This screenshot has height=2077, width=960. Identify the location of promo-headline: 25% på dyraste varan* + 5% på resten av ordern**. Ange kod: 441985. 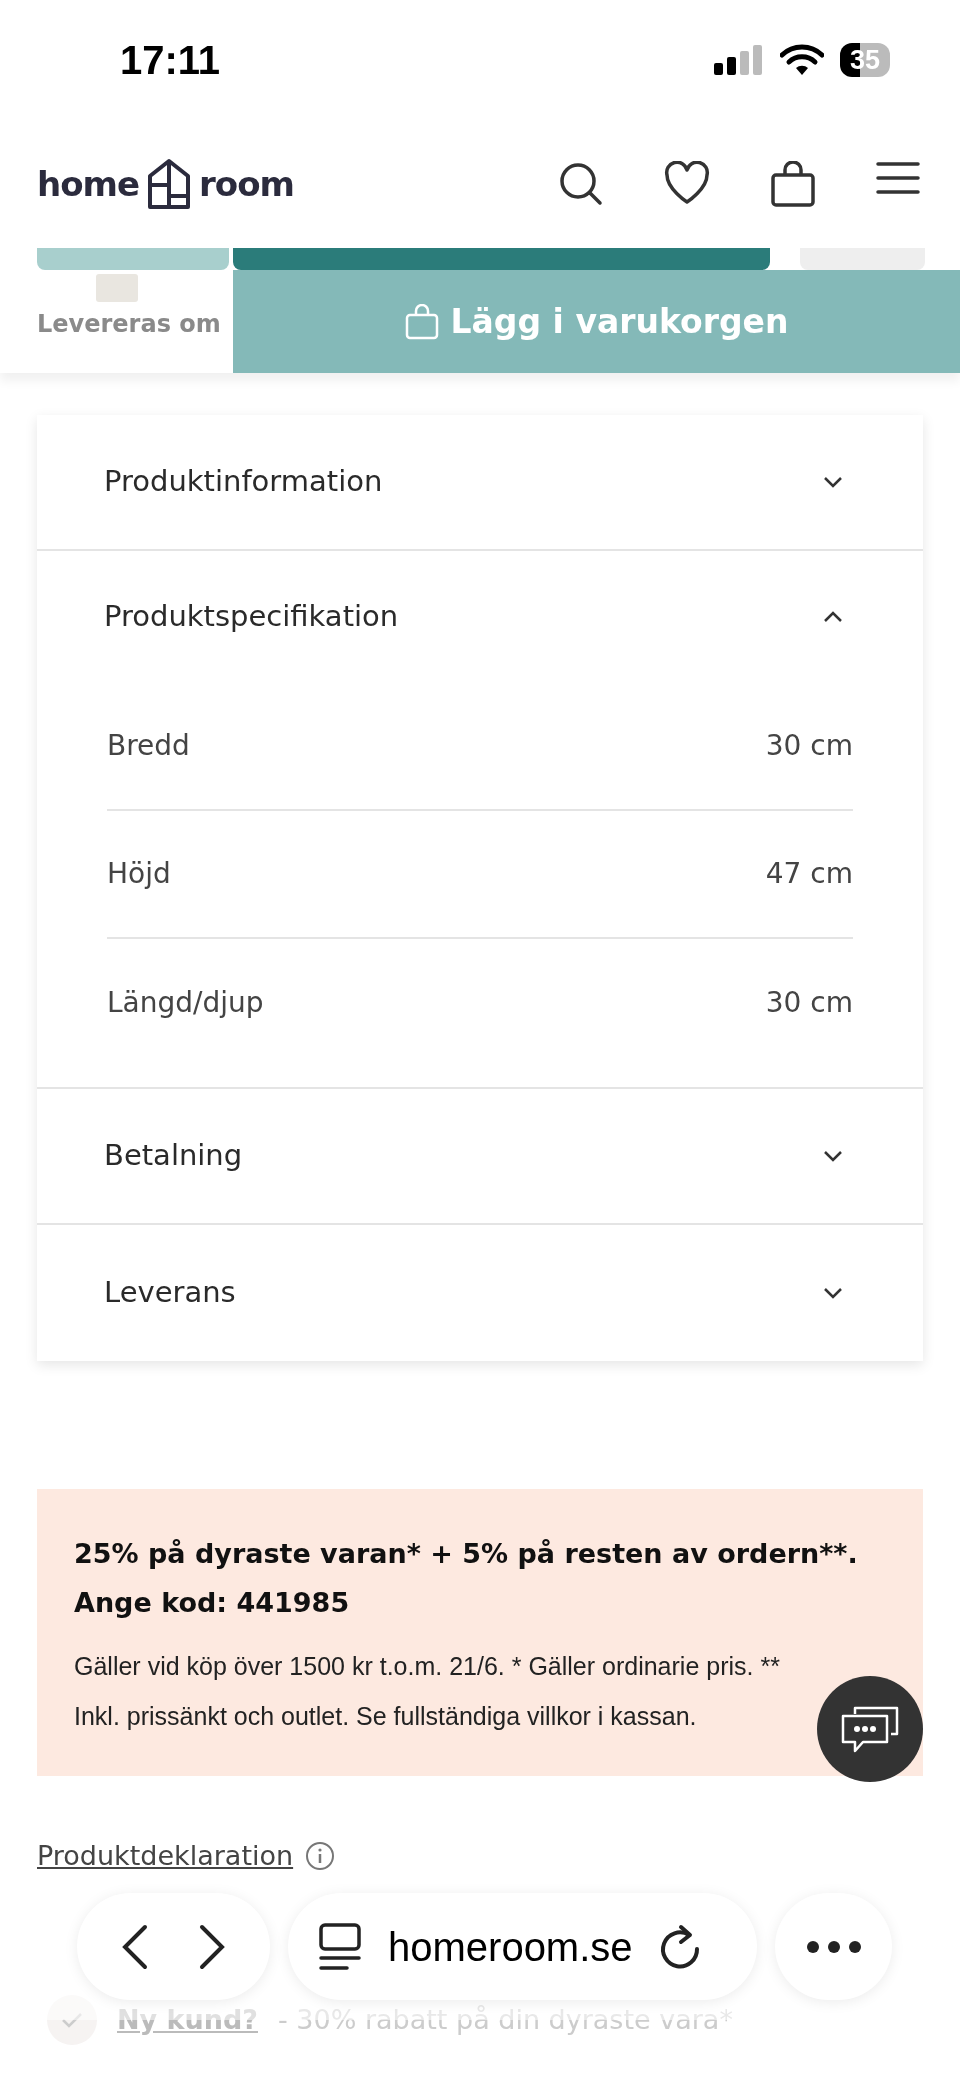
(466, 1578).